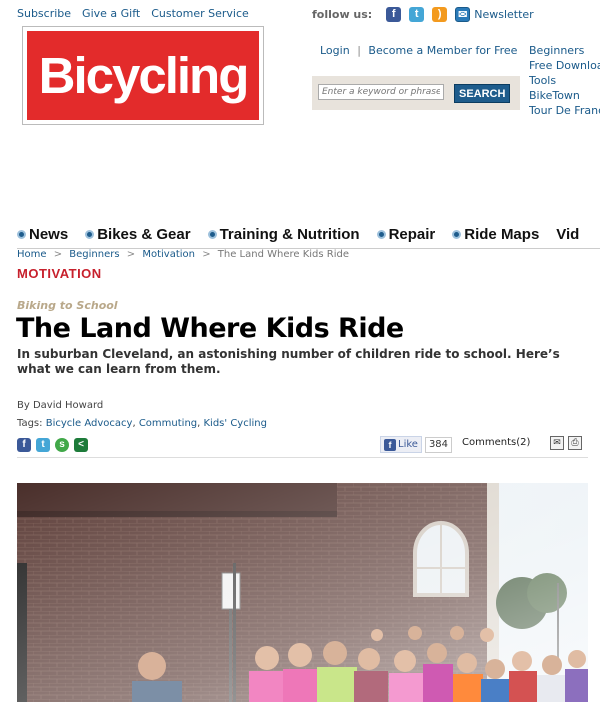 The height and width of the screenshot is (702, 600). What do you see at coordinates (496, 442) in the screenshot?
I see `comments-link: Comments(2)` at bounding box center [496, 442].